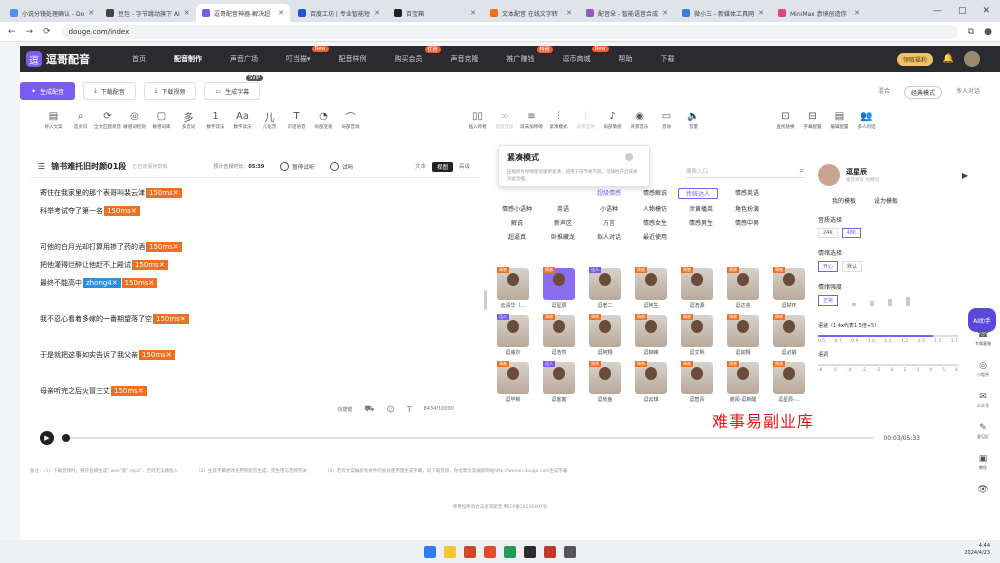 The width and height of the screenshot is (1000, 563). I want to click on voice-card: 情感 逗阿翔, so click(605, 335).